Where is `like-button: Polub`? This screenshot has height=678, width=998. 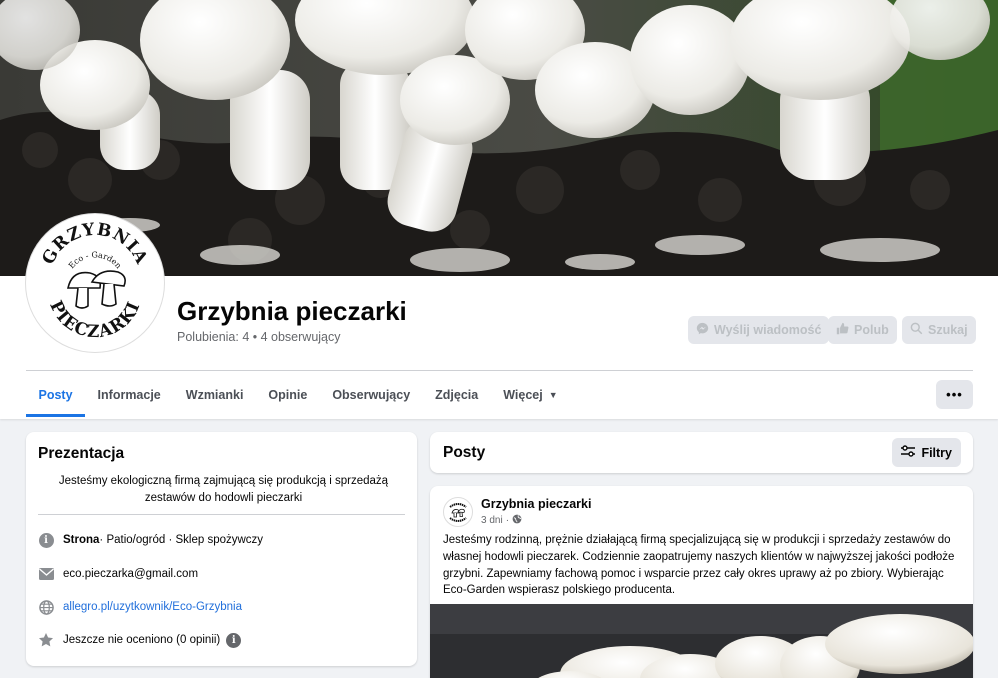 like-button: Polub is located at coordinates (862, 330).